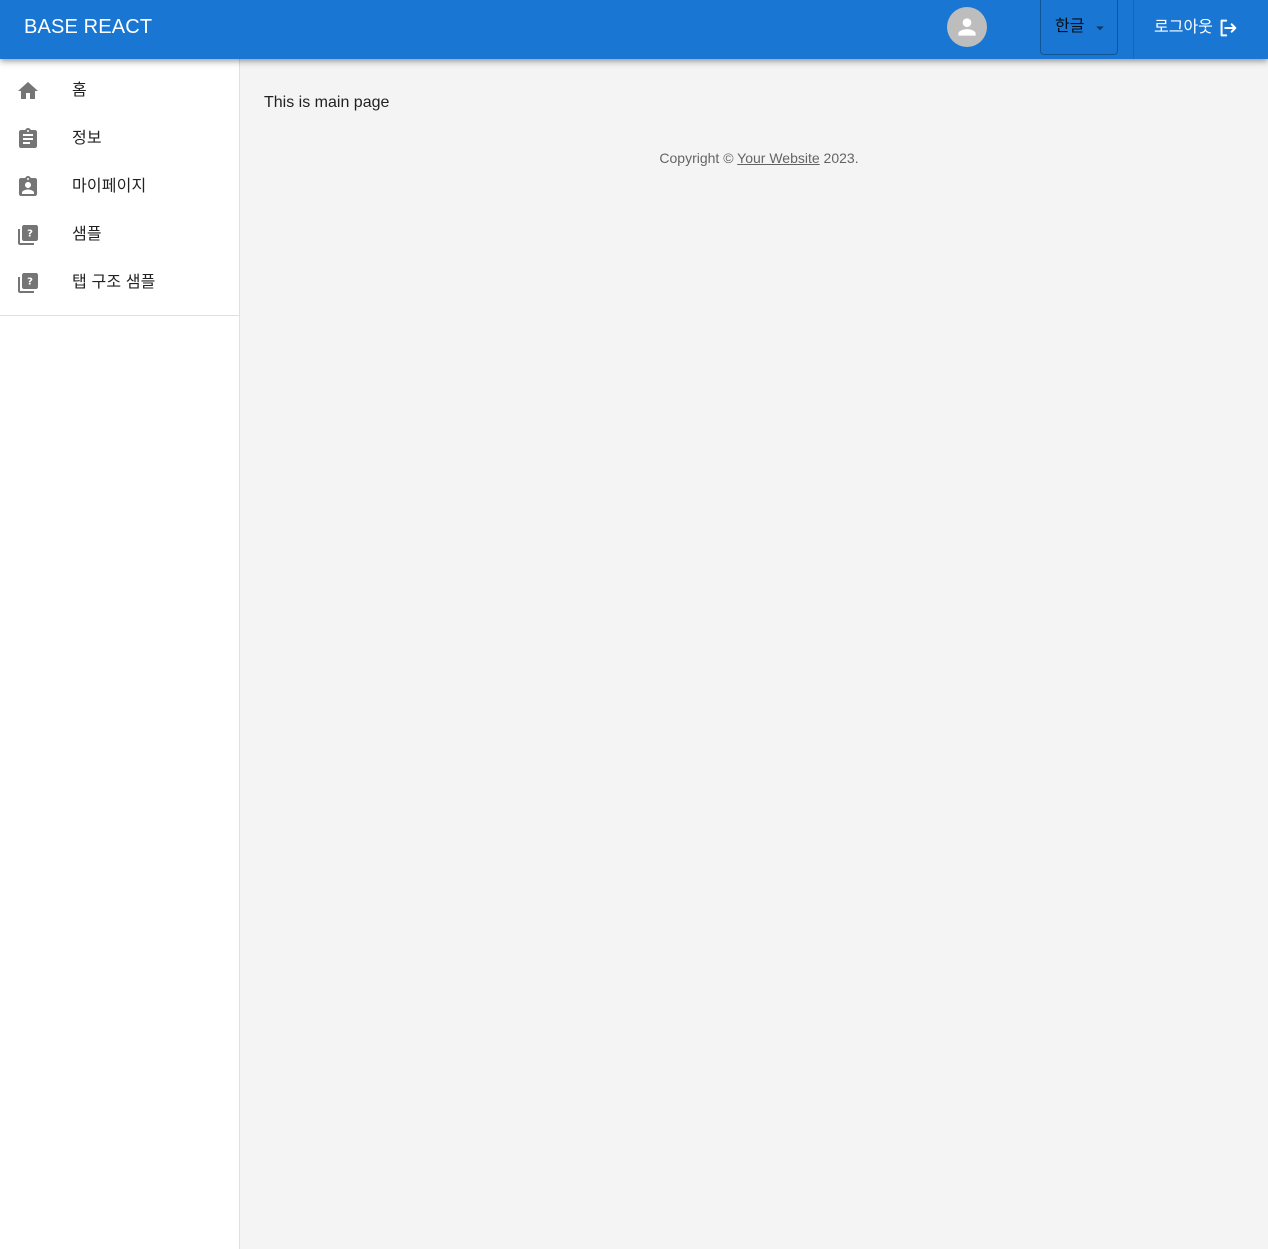 Image resolution: width=1268 pixels, height=1249 pixels. Describe the element at coordinates (88, 27) in the screenshot. I see `app-title: BASE REACT` at that location.